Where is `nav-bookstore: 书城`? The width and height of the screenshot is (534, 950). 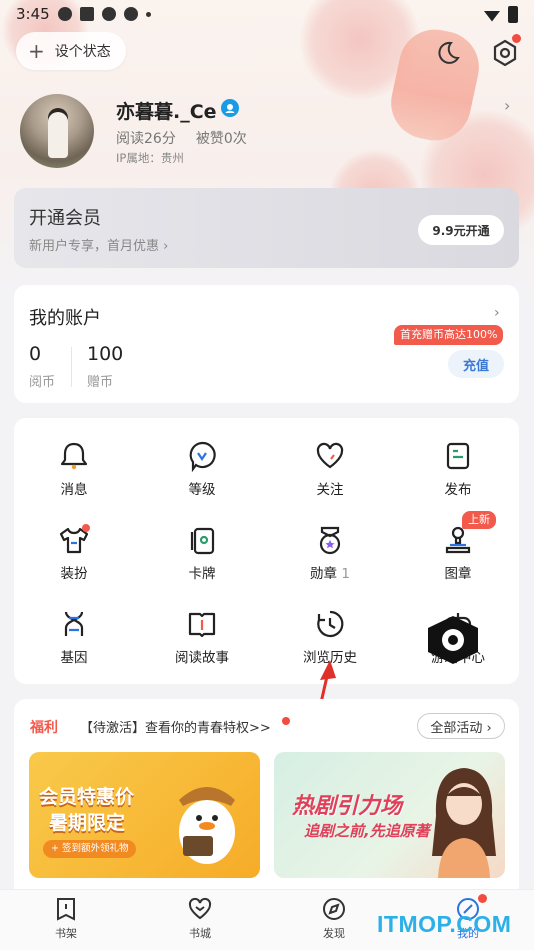 nav-bookstore: 书城 is located at coordinates (200, 918).